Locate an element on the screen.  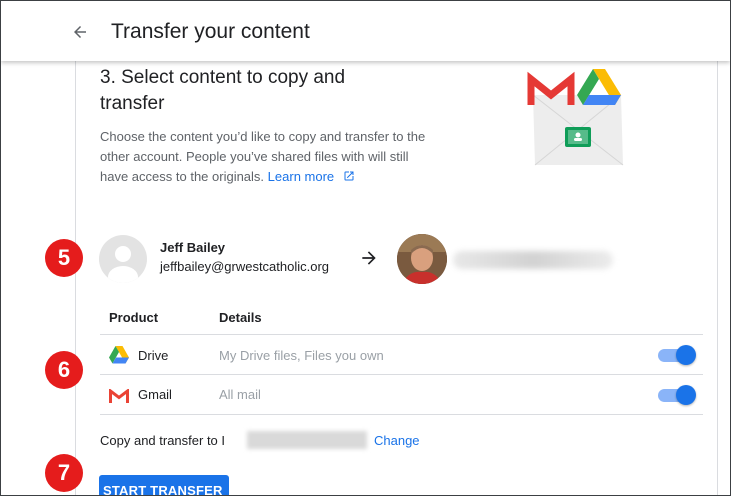
person-placeholder-icon is located at coordinates (123, 264).